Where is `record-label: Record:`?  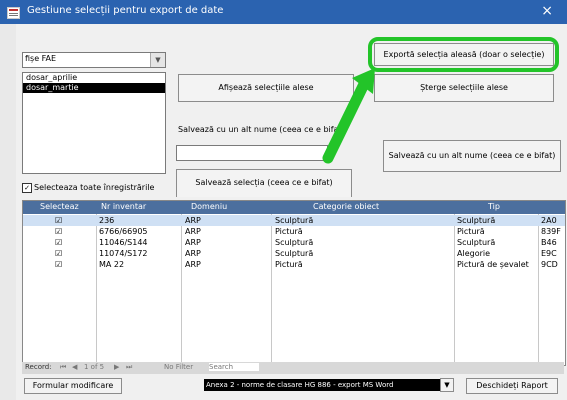 record-label: Record: is located at coordinates (38, 367).